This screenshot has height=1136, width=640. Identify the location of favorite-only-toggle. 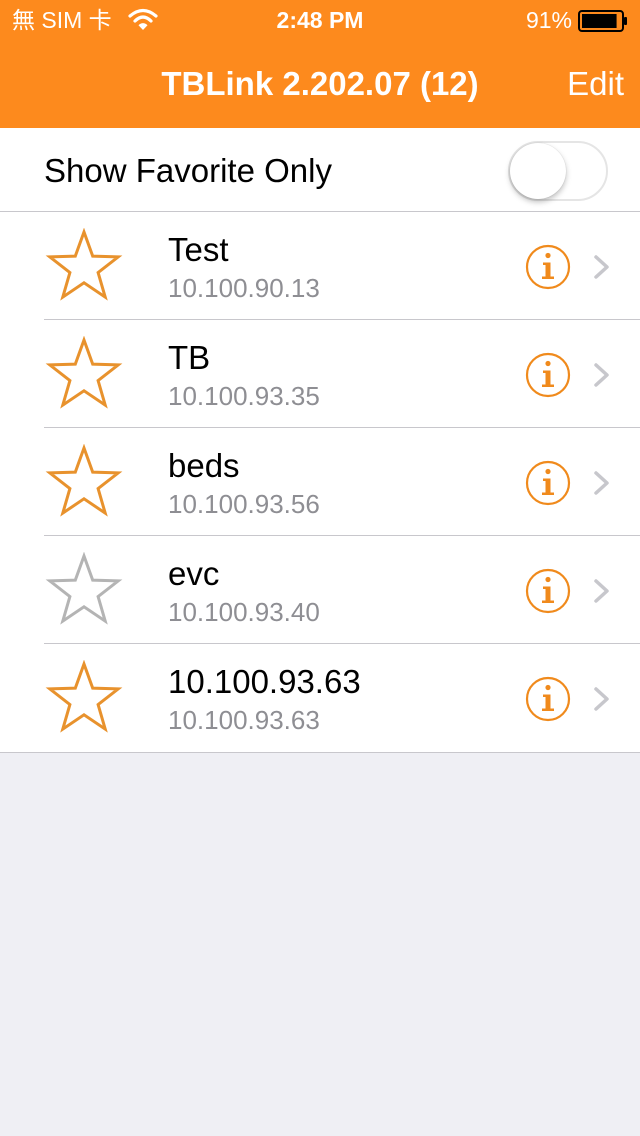
(558, 171).